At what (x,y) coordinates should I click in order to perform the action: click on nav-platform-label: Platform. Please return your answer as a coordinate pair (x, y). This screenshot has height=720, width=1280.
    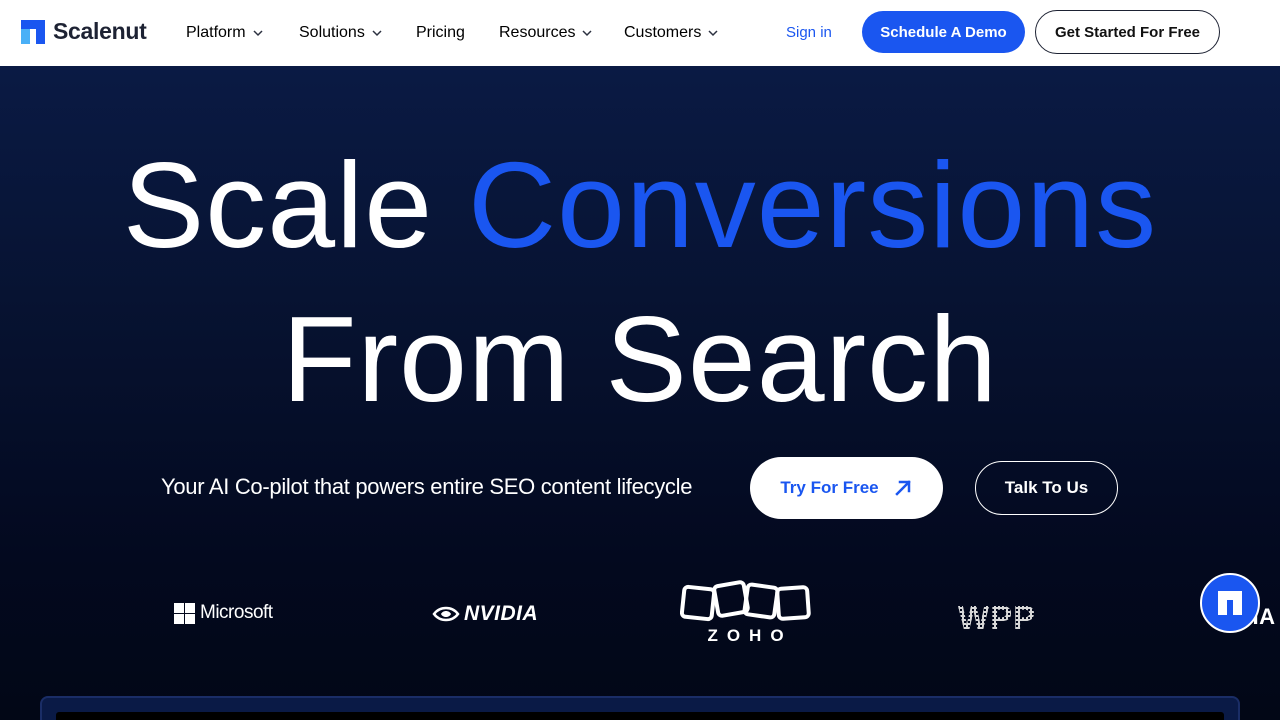
    Looking at the image, I should click on (216, 32).